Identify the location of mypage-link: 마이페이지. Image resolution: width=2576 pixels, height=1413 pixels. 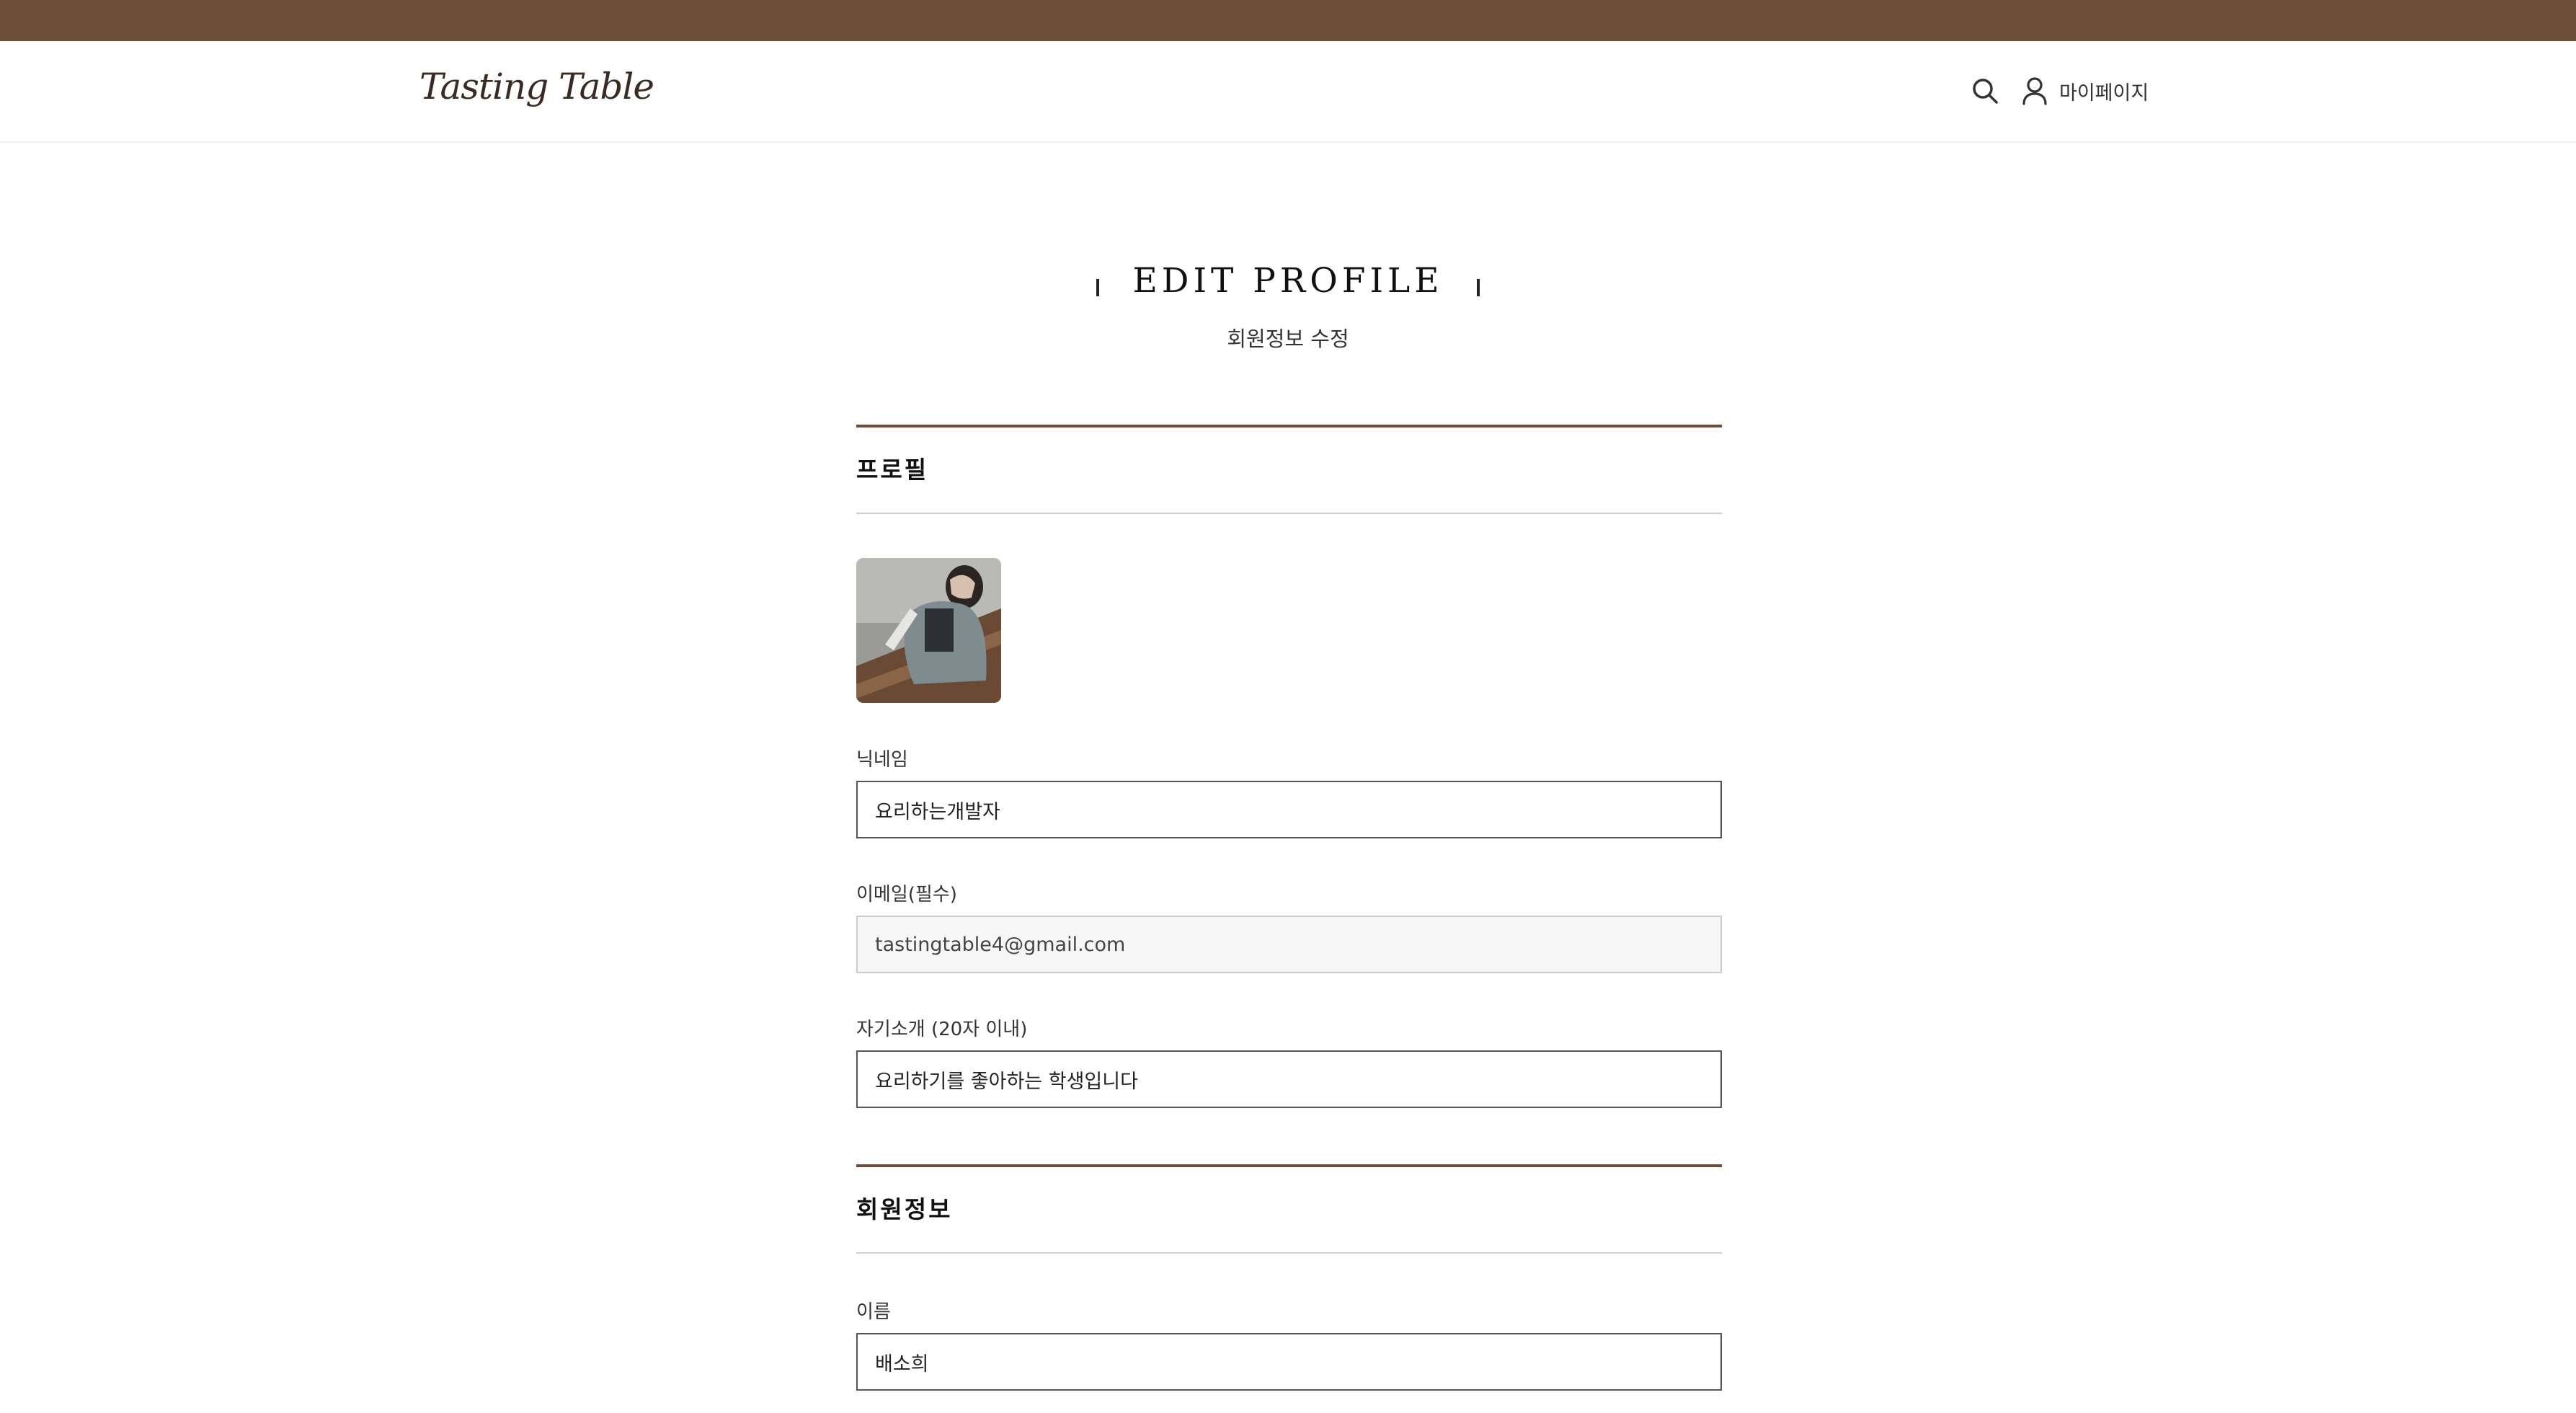
(2084, 90).